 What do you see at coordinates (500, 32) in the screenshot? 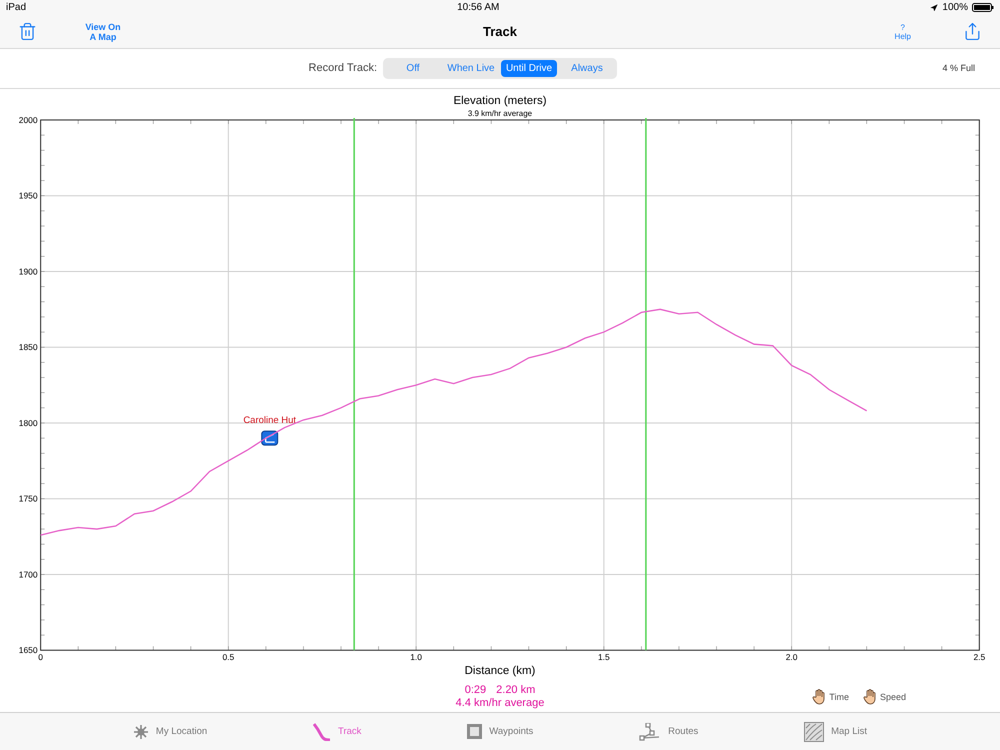
I see `nav-title: Track` at bounding box center [500, 32].